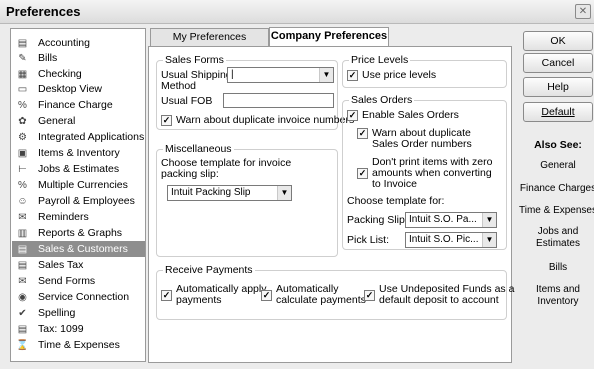 Image resolution: width=594 pixels, height=369 pixels. What do you see at coordinates (278, 100) in the screenshot?
I see `fob-input` at bounding box center [278, 100].